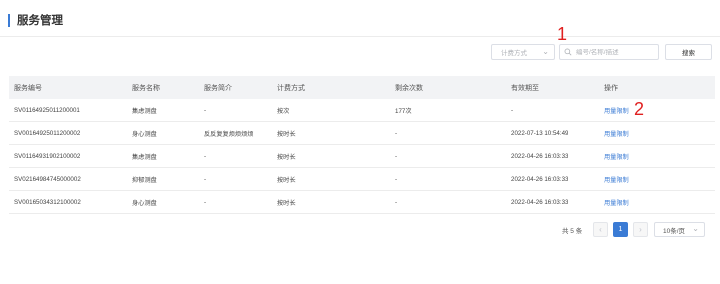 The height and width of the screenshot is (284, 720). I want to click on page-header: 服务管理, so click(35, 20).